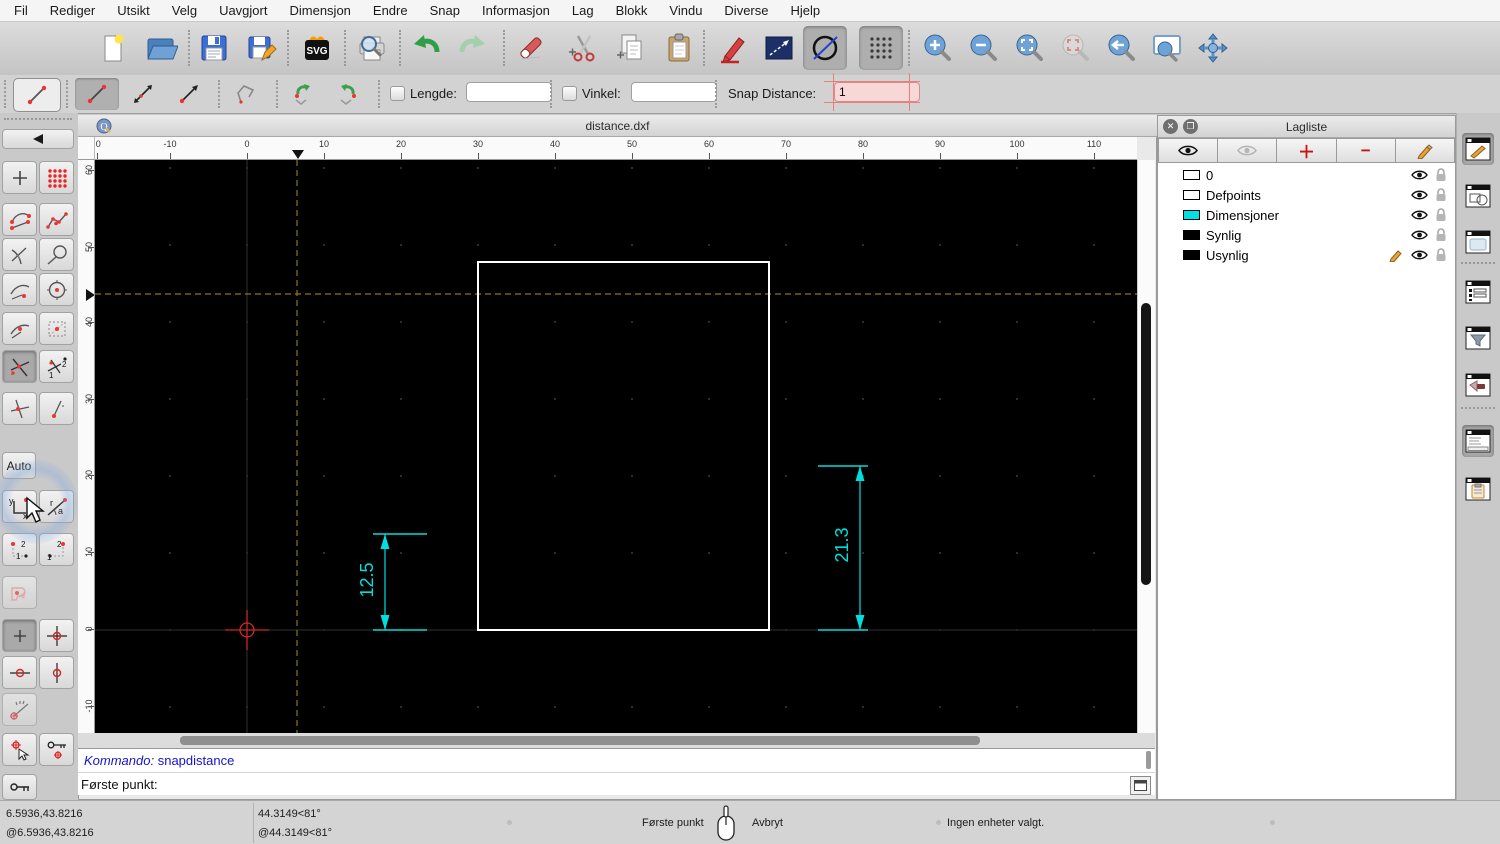  I want to click on copy-button, so click(631, 48).